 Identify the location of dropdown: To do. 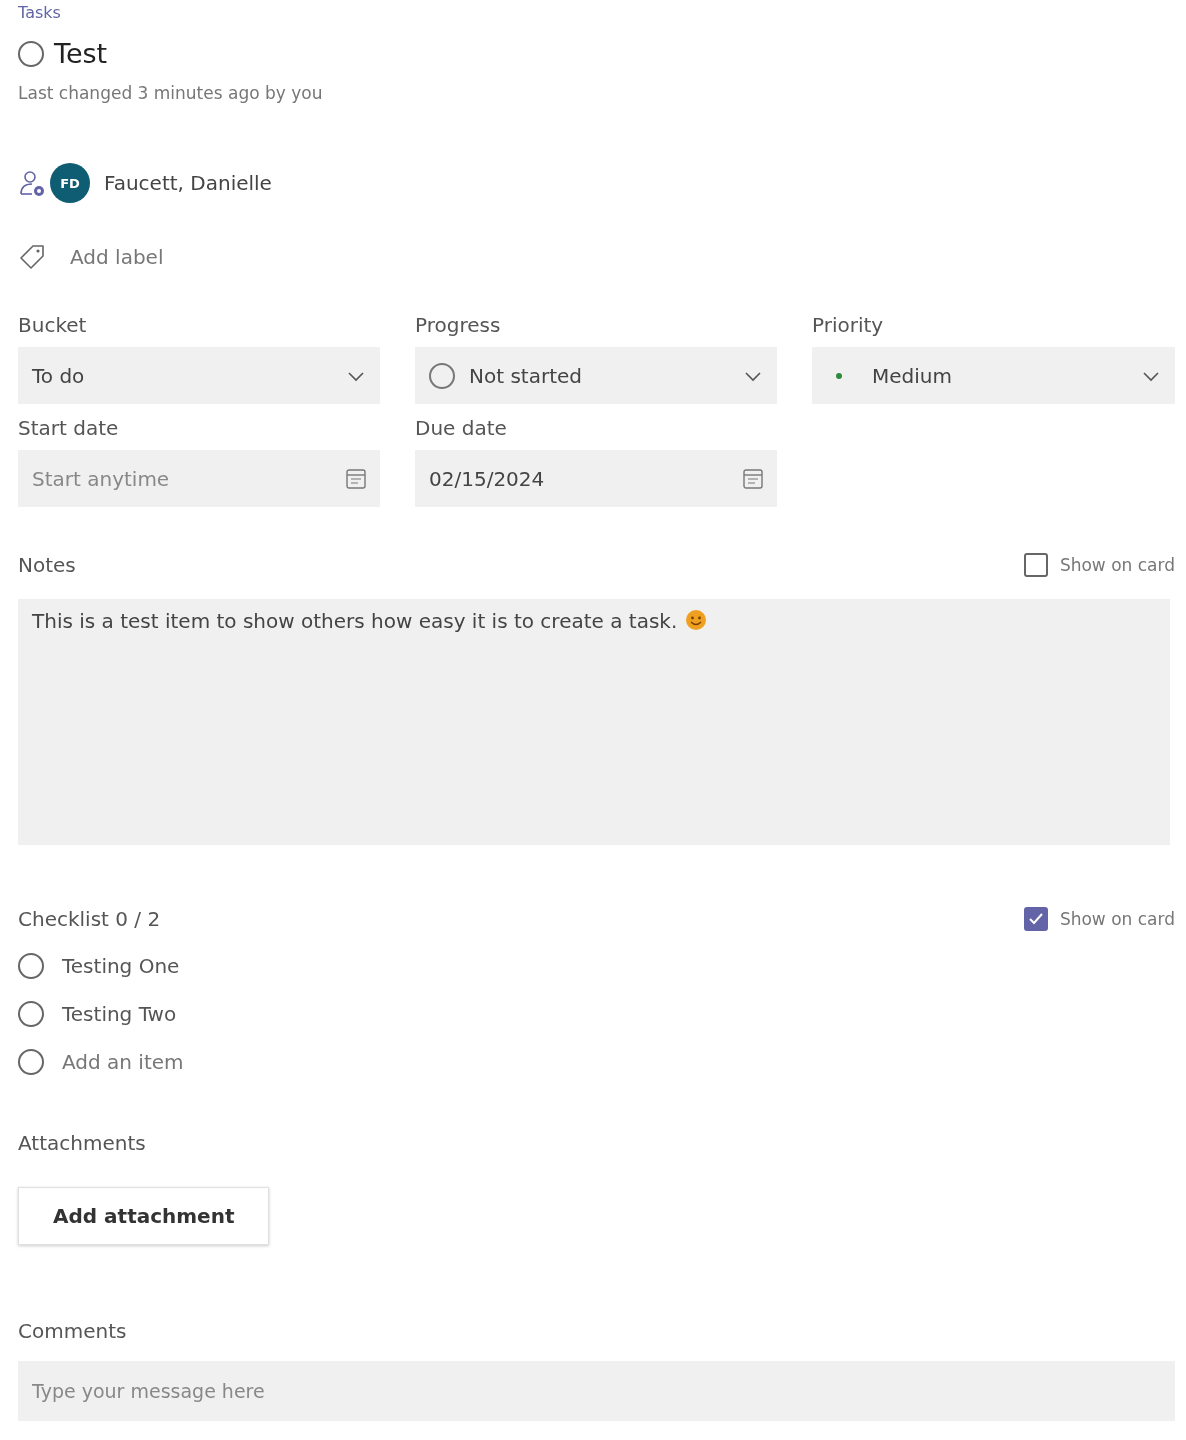
(199, 375).